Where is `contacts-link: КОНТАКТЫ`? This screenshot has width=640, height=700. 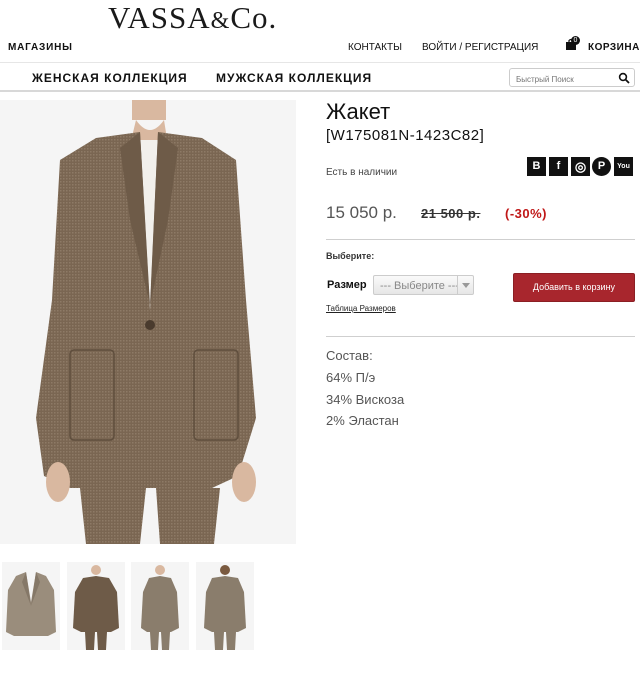 contacts-link: КОНТАКТЫ is located at coordinates (375, 47).